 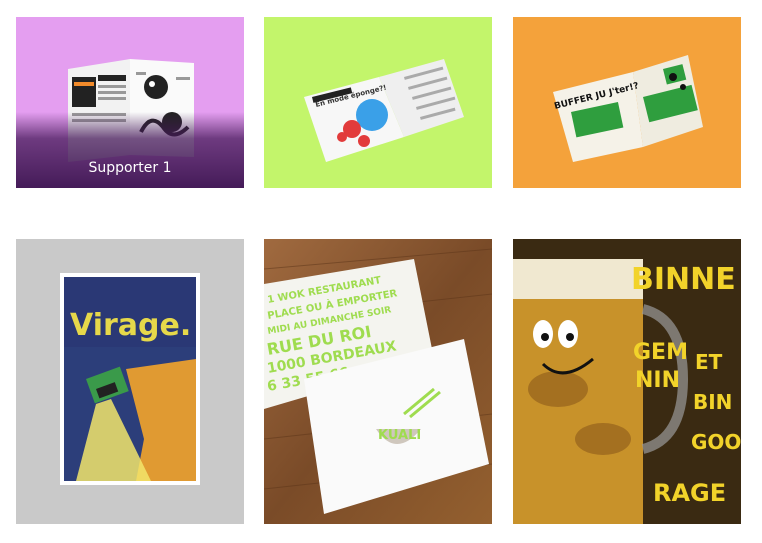 I want to click on gallery-tile-1: Supporter 1, so click(x=130, y=102).